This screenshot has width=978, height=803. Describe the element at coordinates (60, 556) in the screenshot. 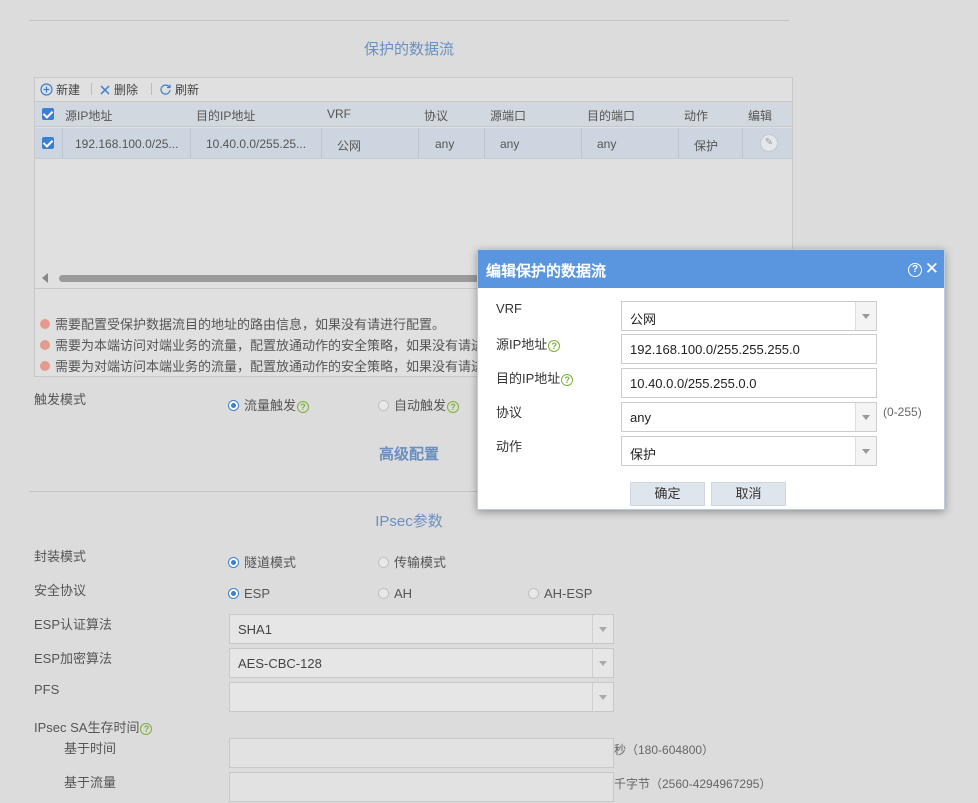

I see `encap-mode-label: 封装模式` at that location.